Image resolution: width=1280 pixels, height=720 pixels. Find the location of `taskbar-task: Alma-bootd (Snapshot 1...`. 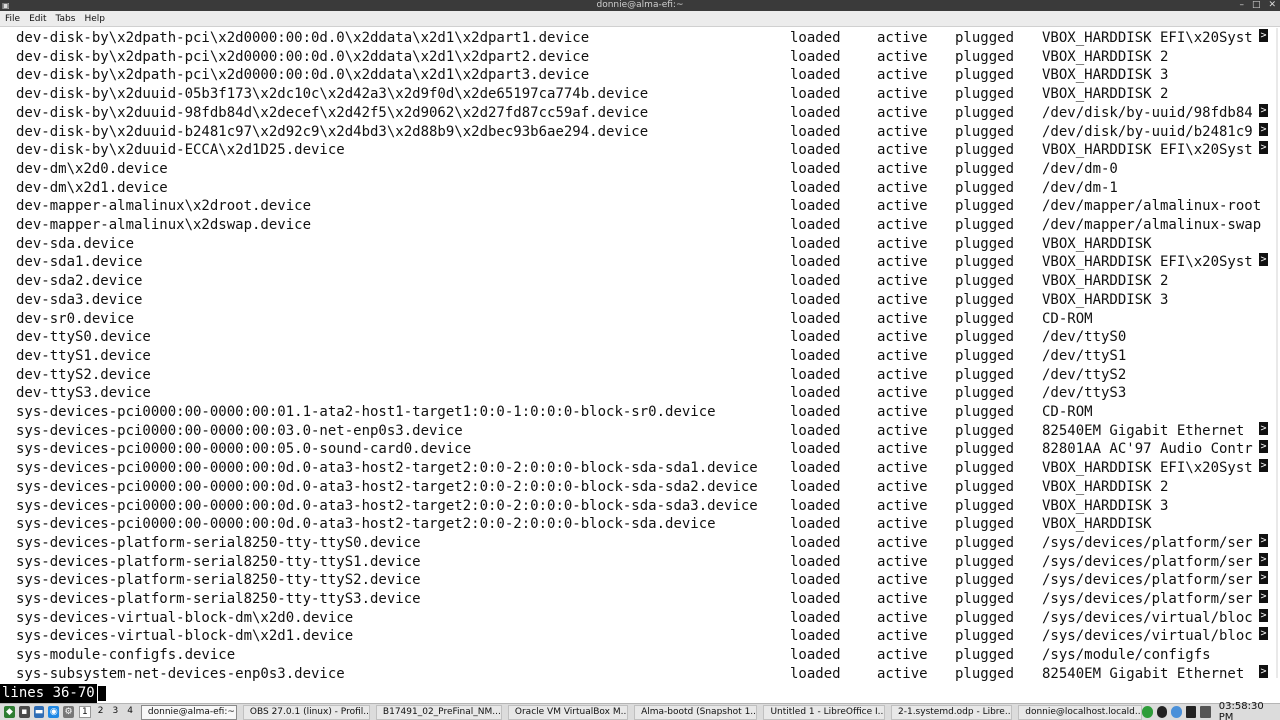

taskbar-task: Alma-bootd (Snapshot 1... is located at coordinates (696, 712).